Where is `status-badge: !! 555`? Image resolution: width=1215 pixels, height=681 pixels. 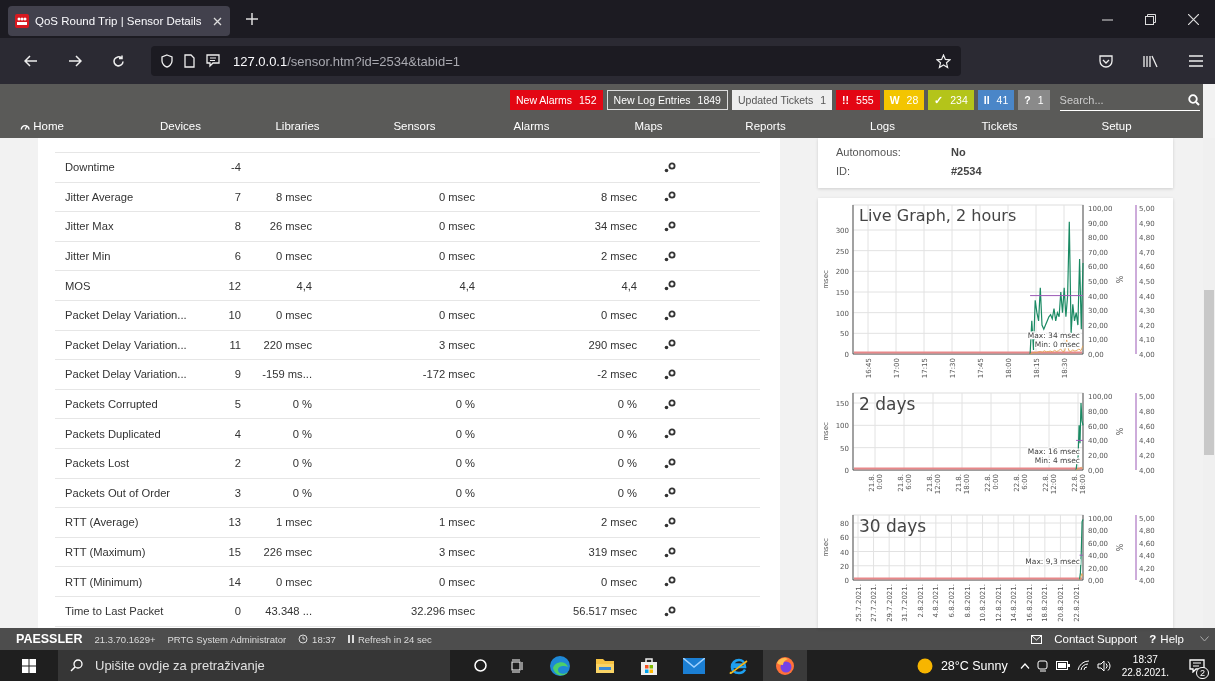 status-badge: !! 555 is located at coordinates (858, 100).